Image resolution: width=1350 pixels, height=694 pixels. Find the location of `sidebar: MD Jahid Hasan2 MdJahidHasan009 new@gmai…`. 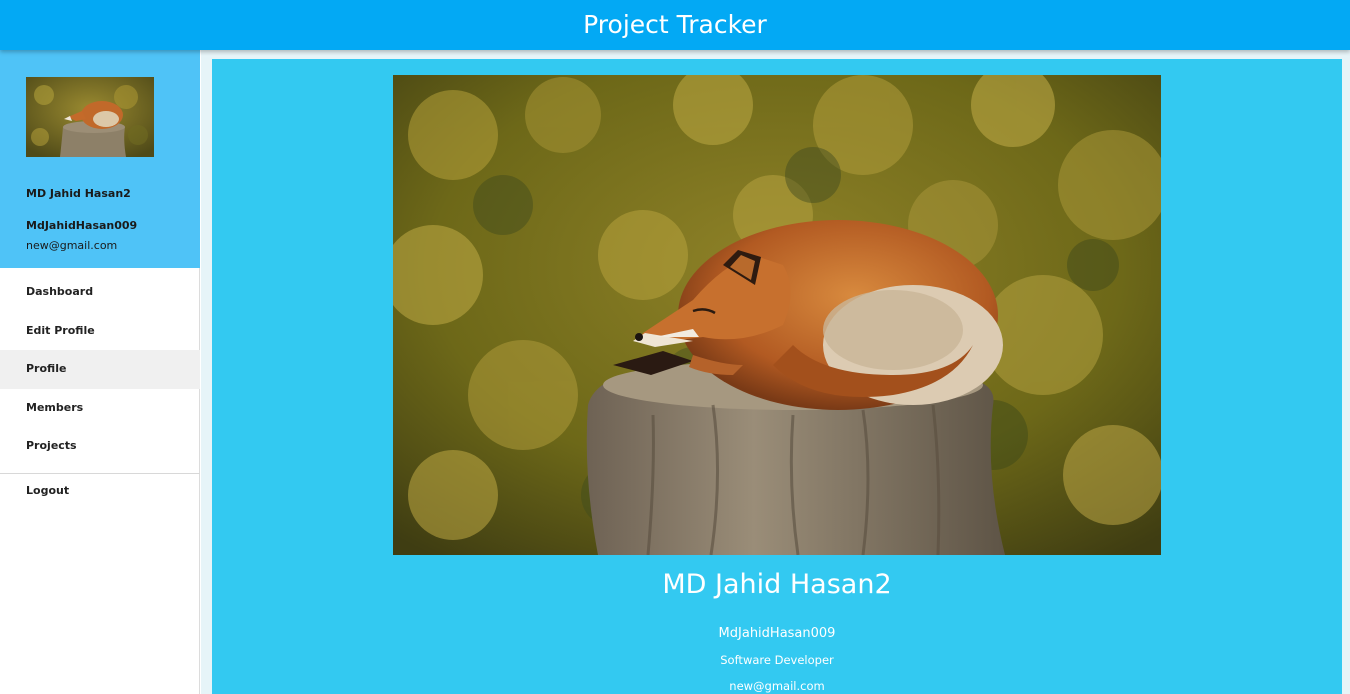

sidebar: MD Jahid Hasan2 MdJahidHasan009 new@gmai… is located at coordinates (100, 372).